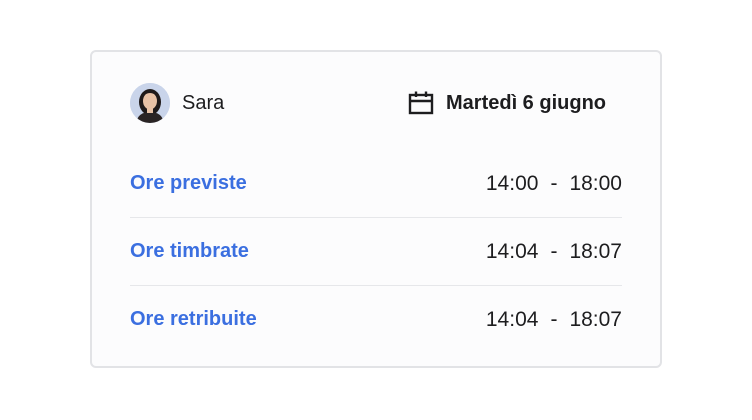 This screenshot has width=752, height=420. What do you see at coordinates (526, 102) in the screenshot?
I see `date-label: Martedì 6 giugno` at bounding box center [526, 102].